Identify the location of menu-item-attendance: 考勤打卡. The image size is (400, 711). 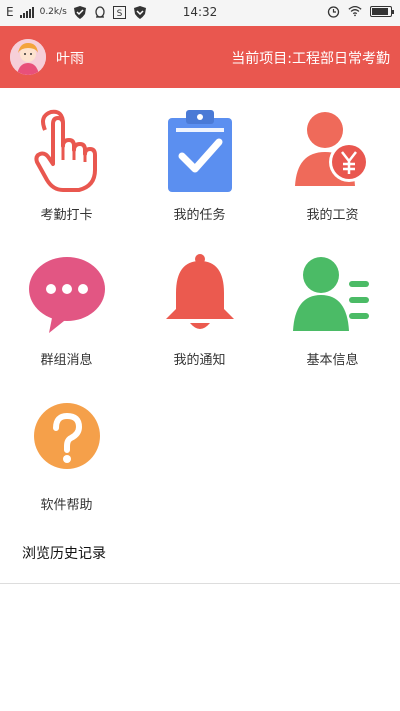
(66, 168).